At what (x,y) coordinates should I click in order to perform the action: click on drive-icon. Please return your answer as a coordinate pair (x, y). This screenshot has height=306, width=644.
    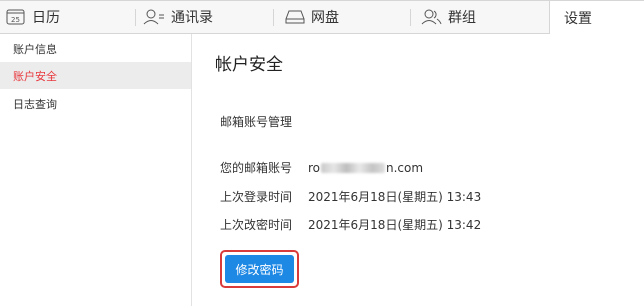
    Looking at the image, I should click on (295, 17).